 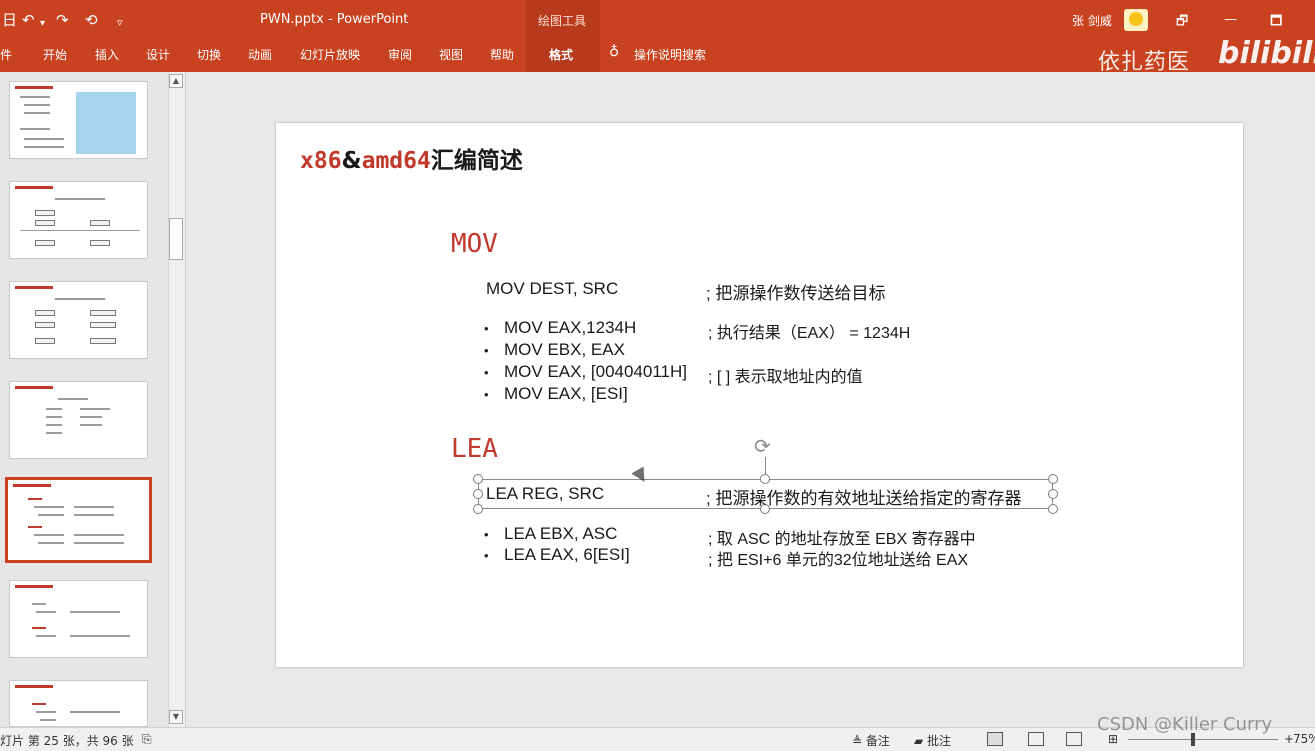 I want to click on redo-icon: ↷, so click(x=62, y=20).